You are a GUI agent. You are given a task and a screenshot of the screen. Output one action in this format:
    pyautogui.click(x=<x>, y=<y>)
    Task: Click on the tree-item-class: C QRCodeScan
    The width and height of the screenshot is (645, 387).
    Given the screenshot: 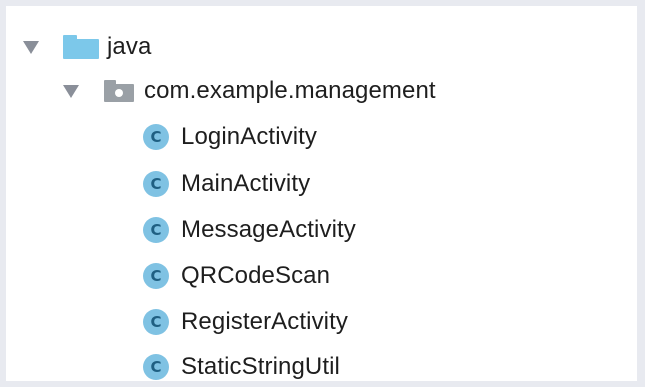 What is the action you would take?
    pyautogui.click(x=236, y=276)
    